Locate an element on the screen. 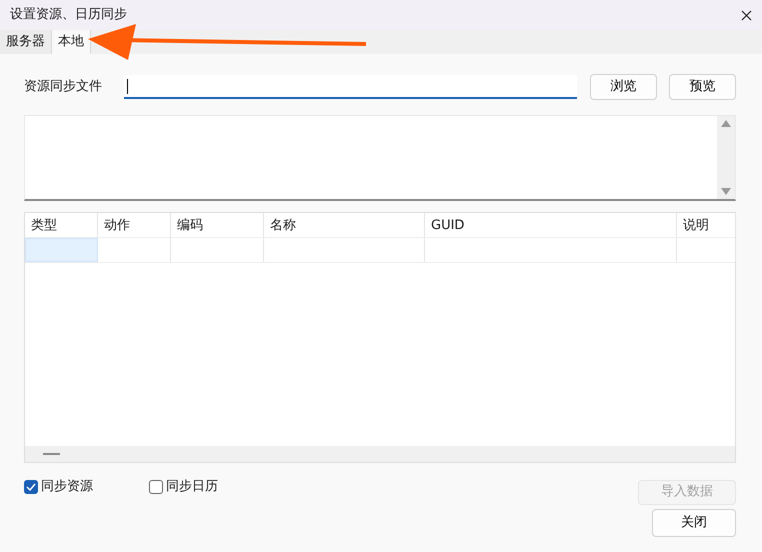 This screenshot has width=762, height=552. table-cell is located at coordinates (61, 250).